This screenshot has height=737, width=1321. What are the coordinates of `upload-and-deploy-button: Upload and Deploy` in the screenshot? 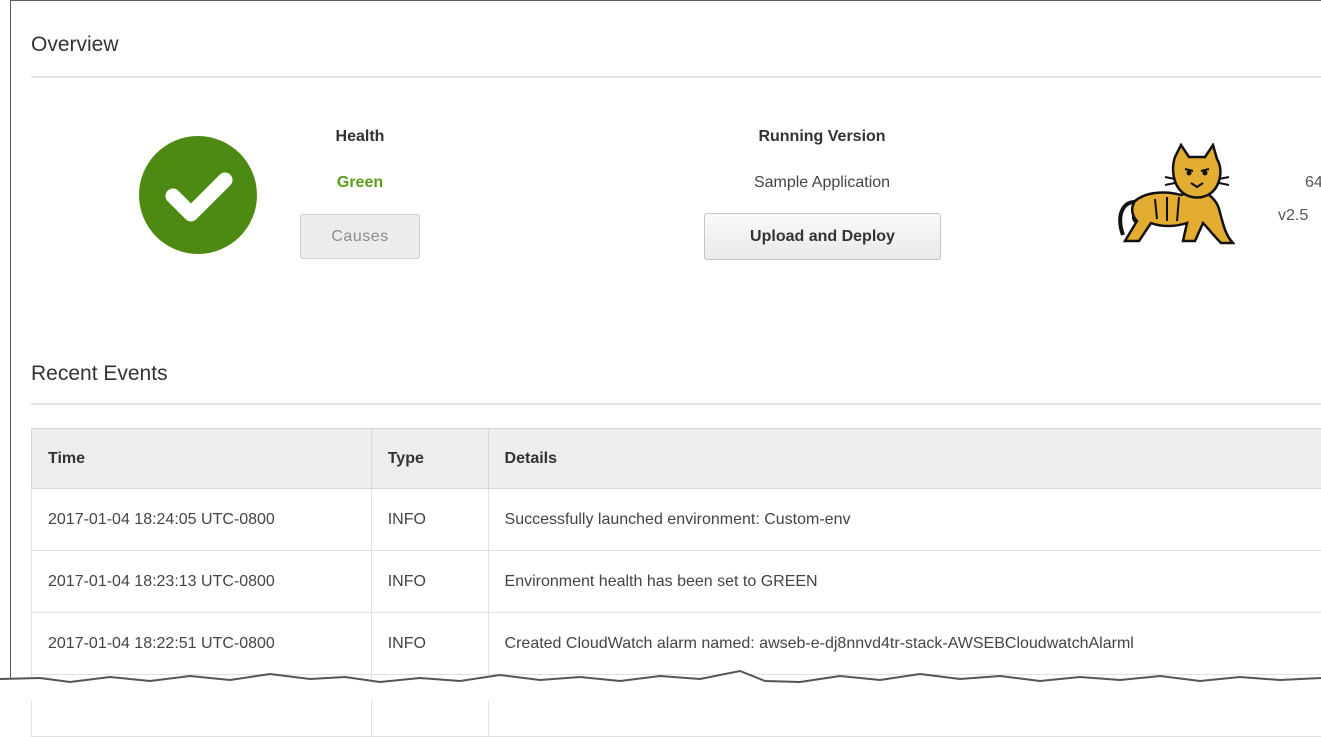 It's located at (822, 236).